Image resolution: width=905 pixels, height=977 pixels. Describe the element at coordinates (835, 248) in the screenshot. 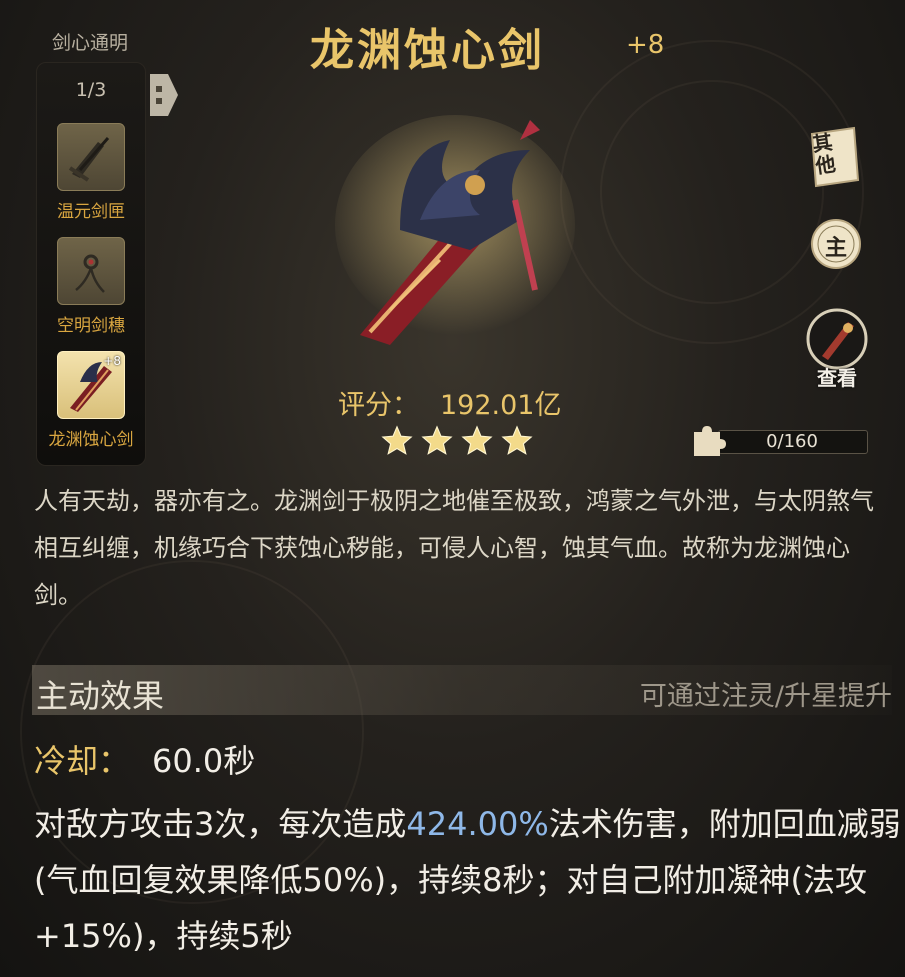

I see `main-button-label: 主` at that location.